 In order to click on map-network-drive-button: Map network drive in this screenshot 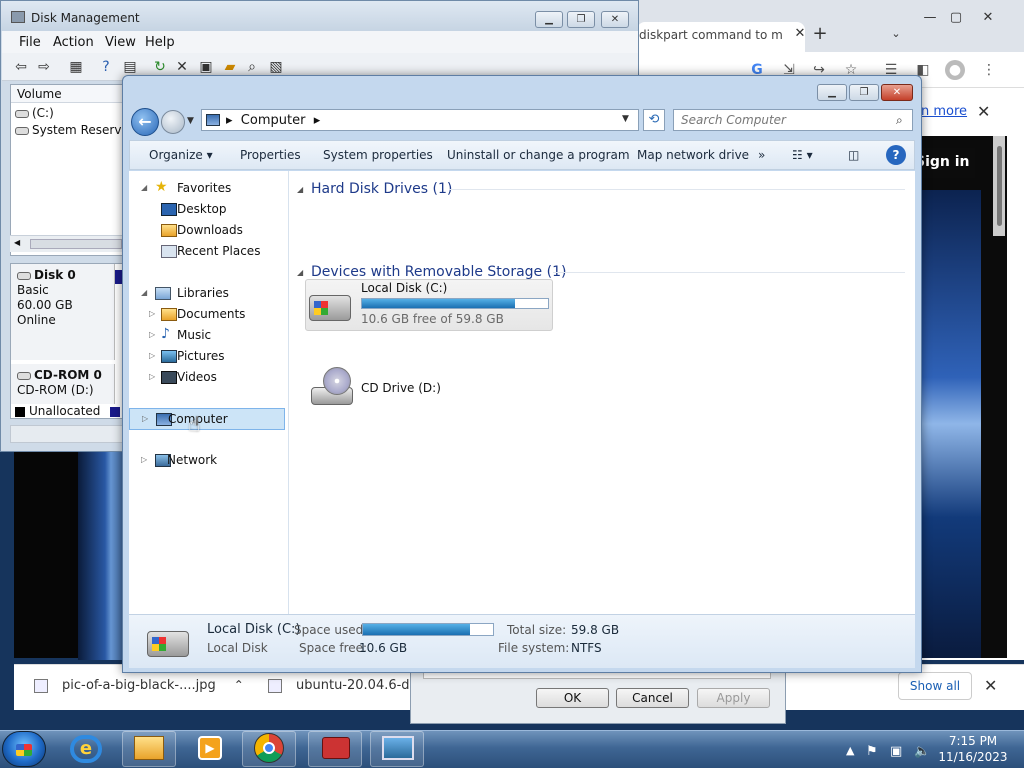, I will do `click(693, 155)`.